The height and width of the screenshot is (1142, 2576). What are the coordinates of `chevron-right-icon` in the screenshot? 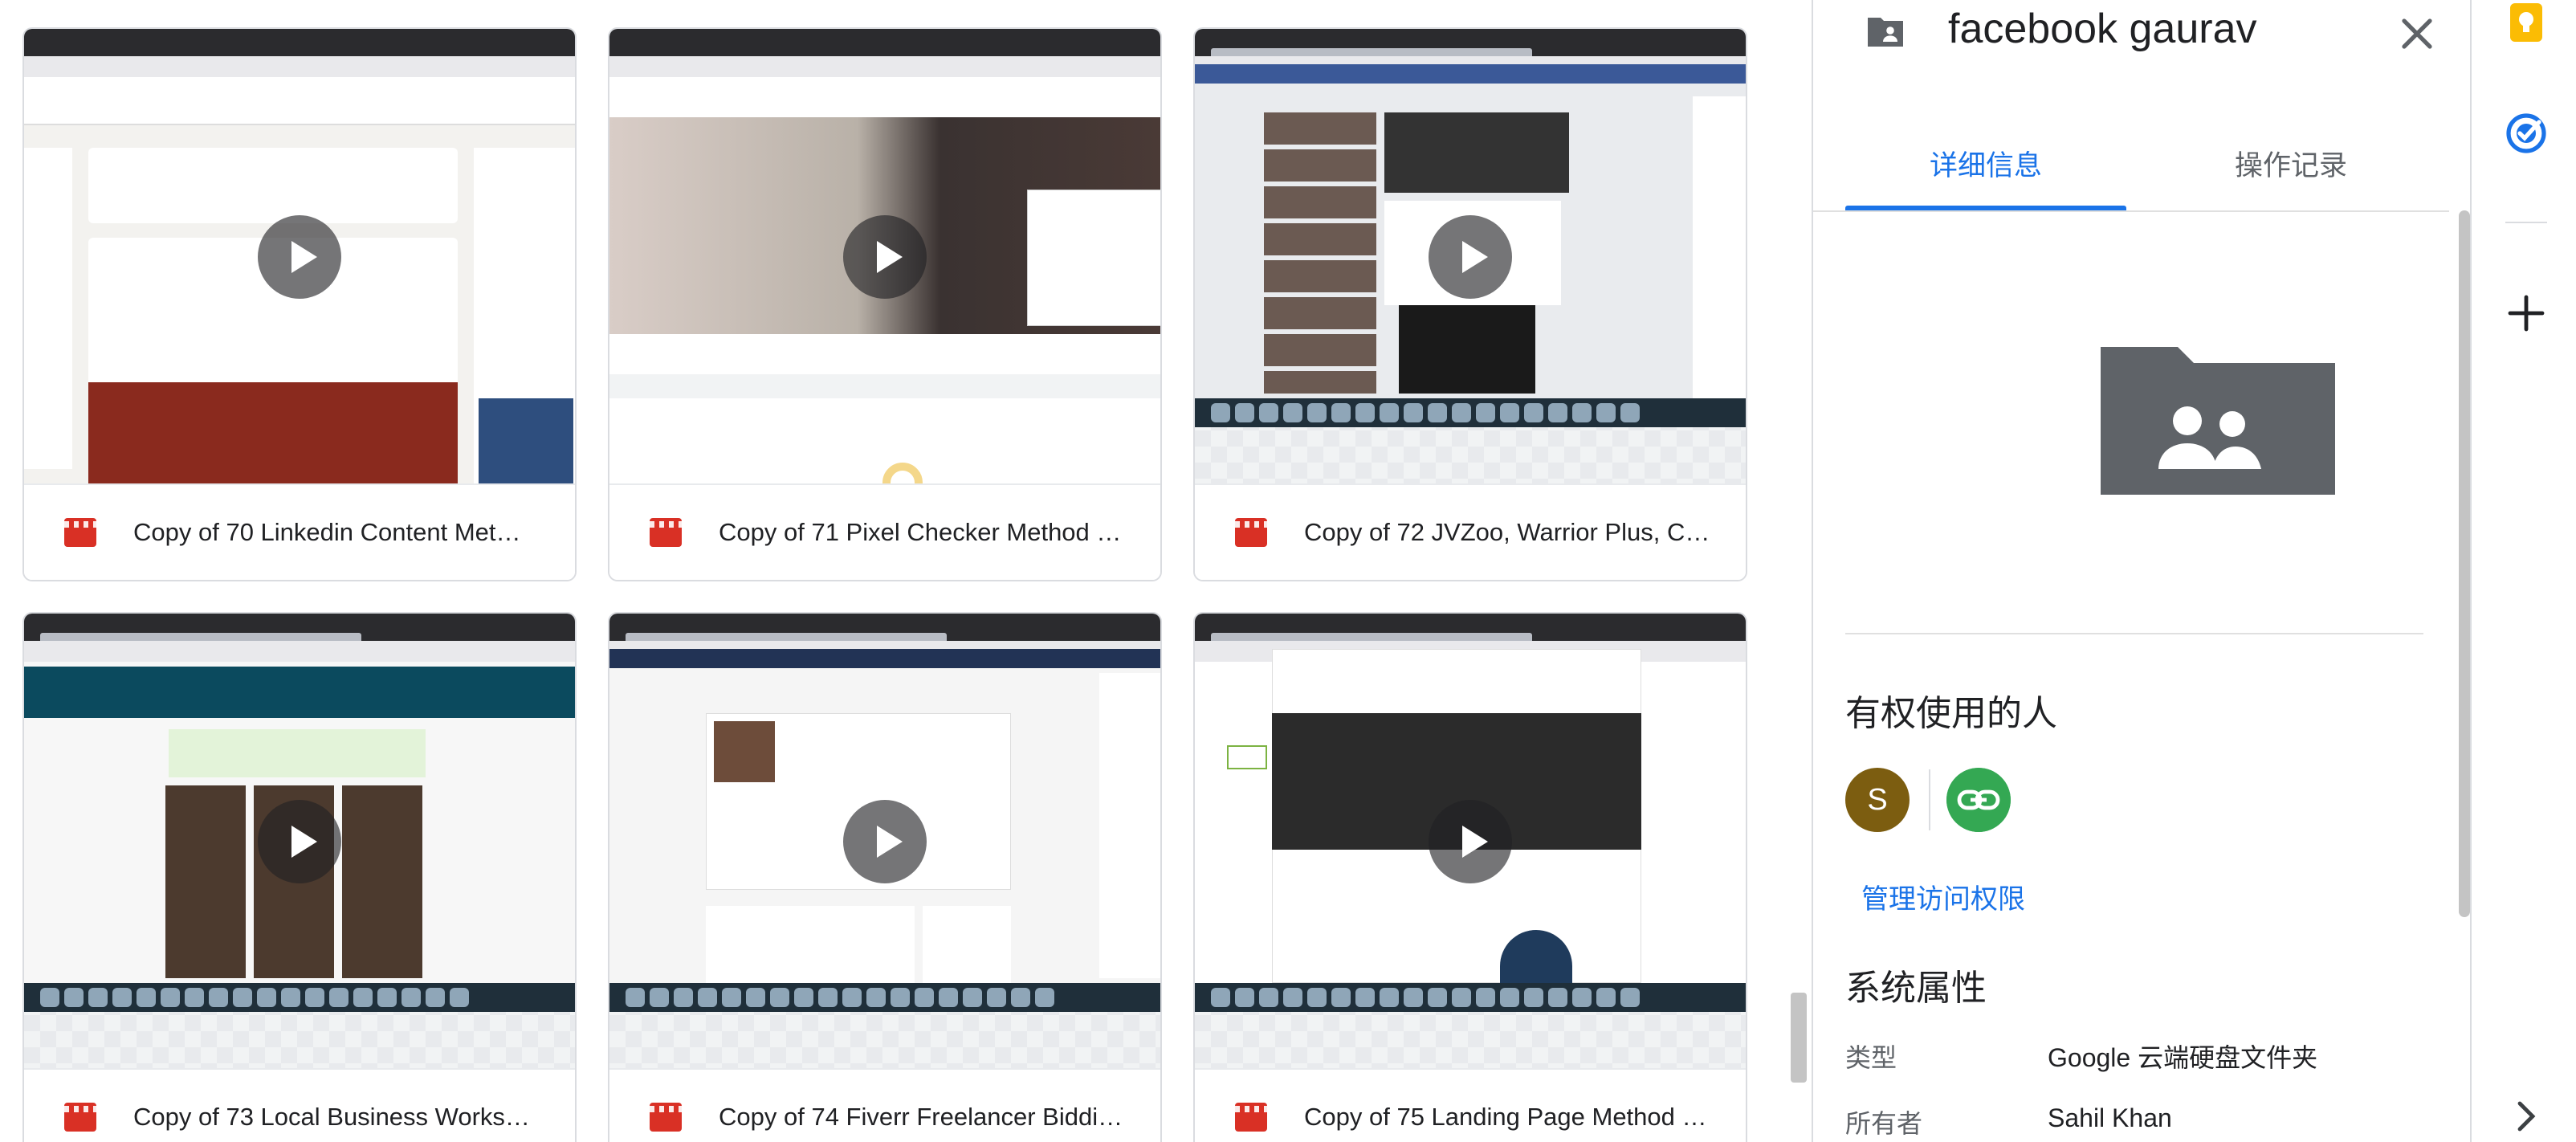 It's located at (2526, 1116).